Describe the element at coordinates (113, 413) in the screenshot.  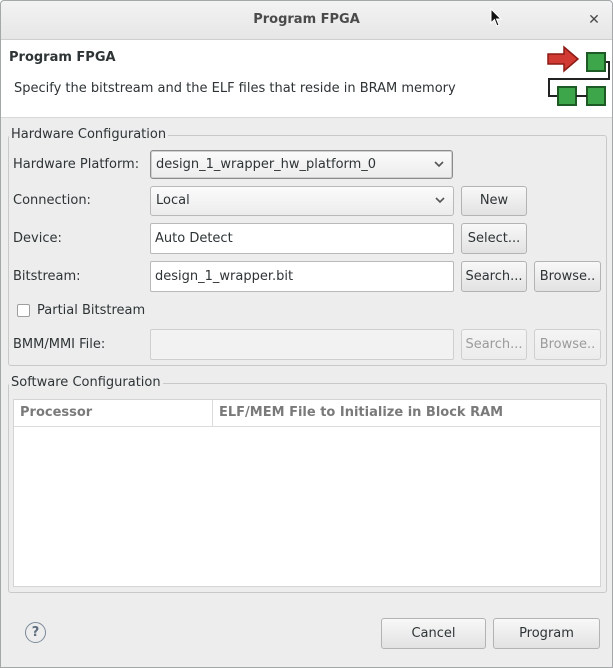
I see `column-header-processor: Processor` at that location.